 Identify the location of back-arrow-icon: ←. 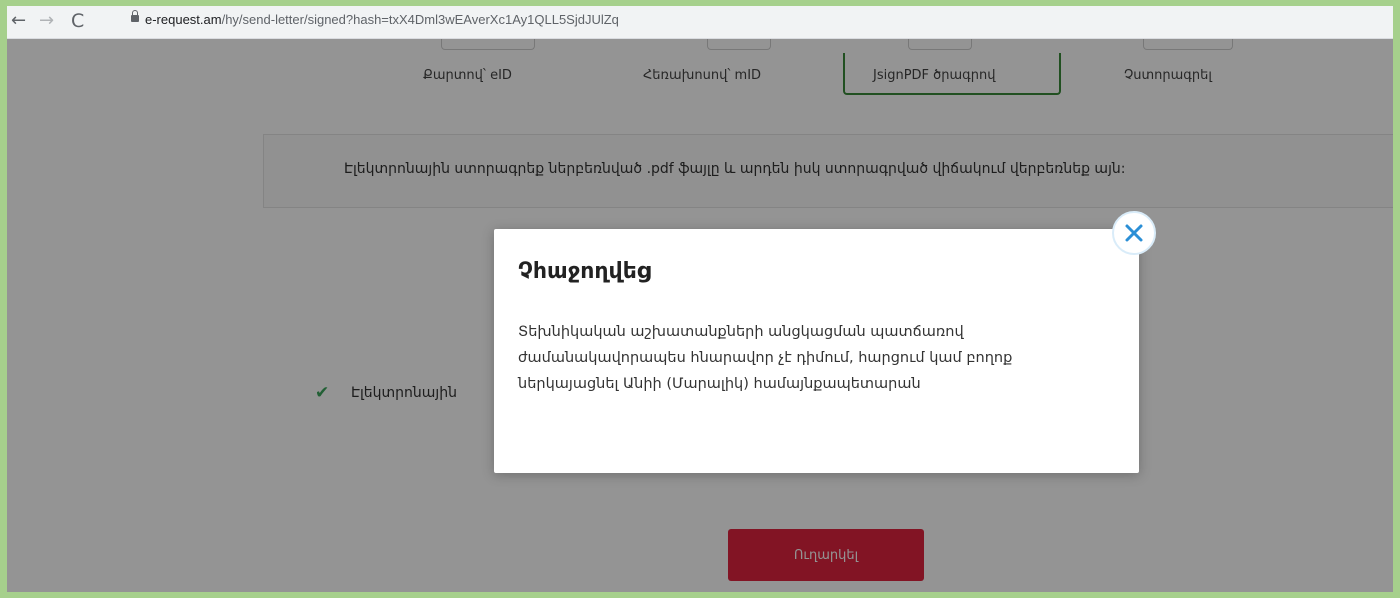
(18, 21).